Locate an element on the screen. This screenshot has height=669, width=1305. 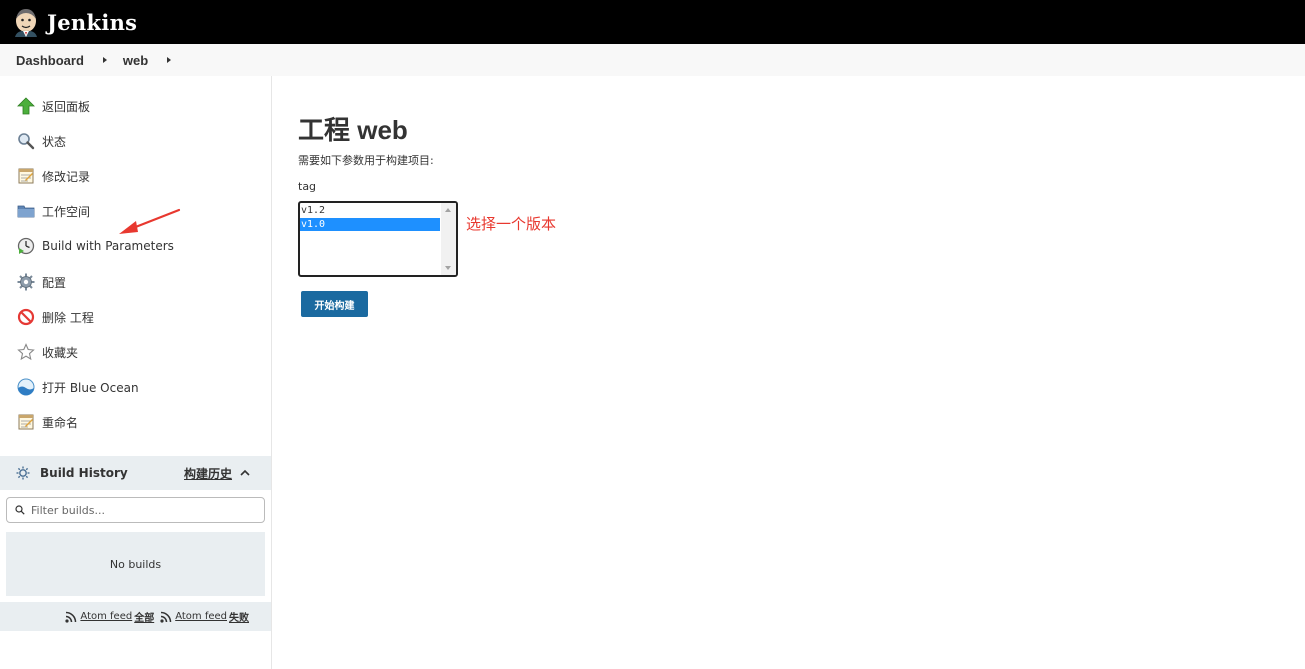
breadcrumb: Dashboard web is located at coordinates (652, 60).